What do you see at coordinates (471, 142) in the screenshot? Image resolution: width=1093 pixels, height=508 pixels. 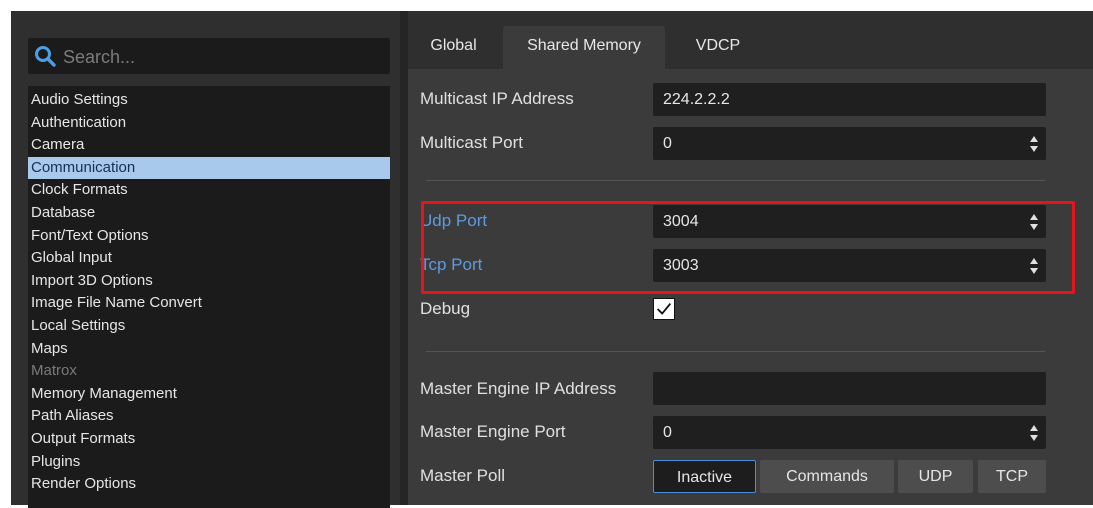 I see `multicast-port-label: Multicast Port` at bounding box center [471, 142].